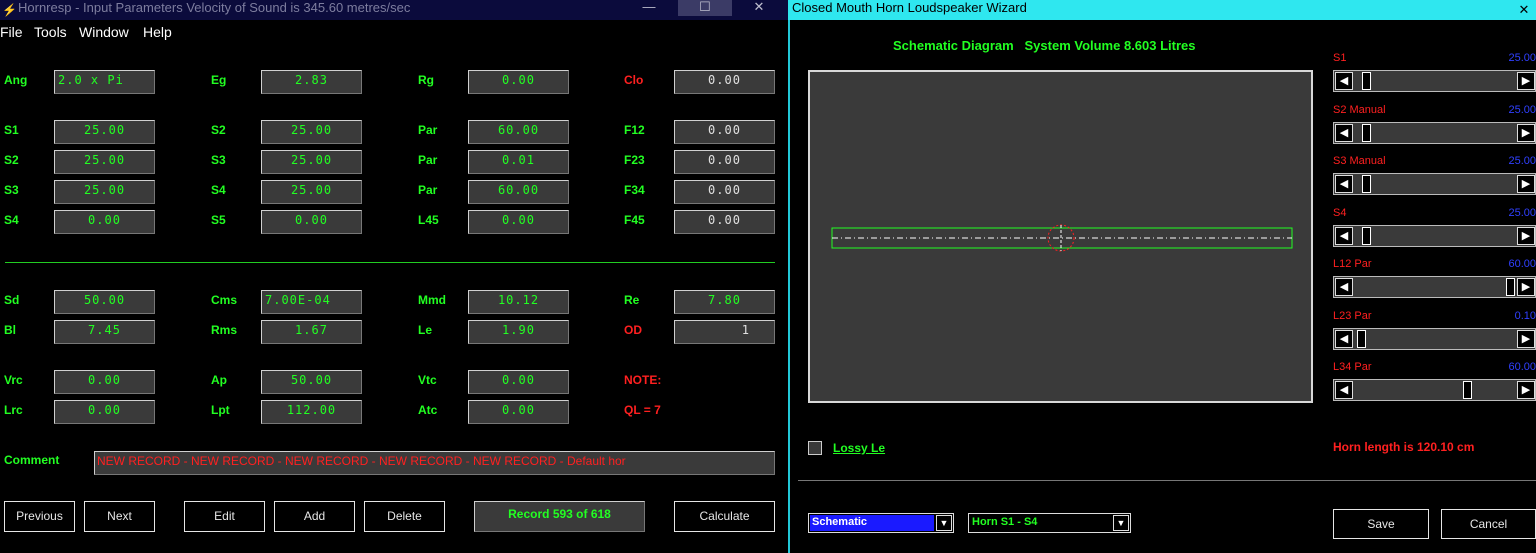 Image resolution: width=1536 pixels, height=553 pixels. I want to click on wizard-close-button: ✕, so click(1524, 10).